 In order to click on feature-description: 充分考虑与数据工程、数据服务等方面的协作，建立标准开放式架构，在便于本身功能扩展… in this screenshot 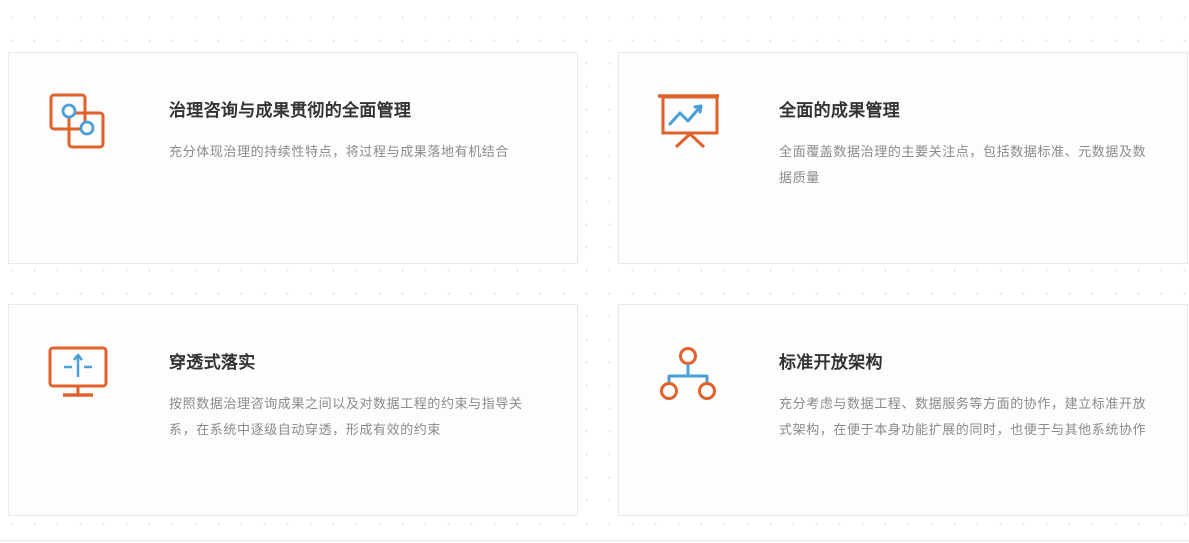, I will do `click(963, 416)`.